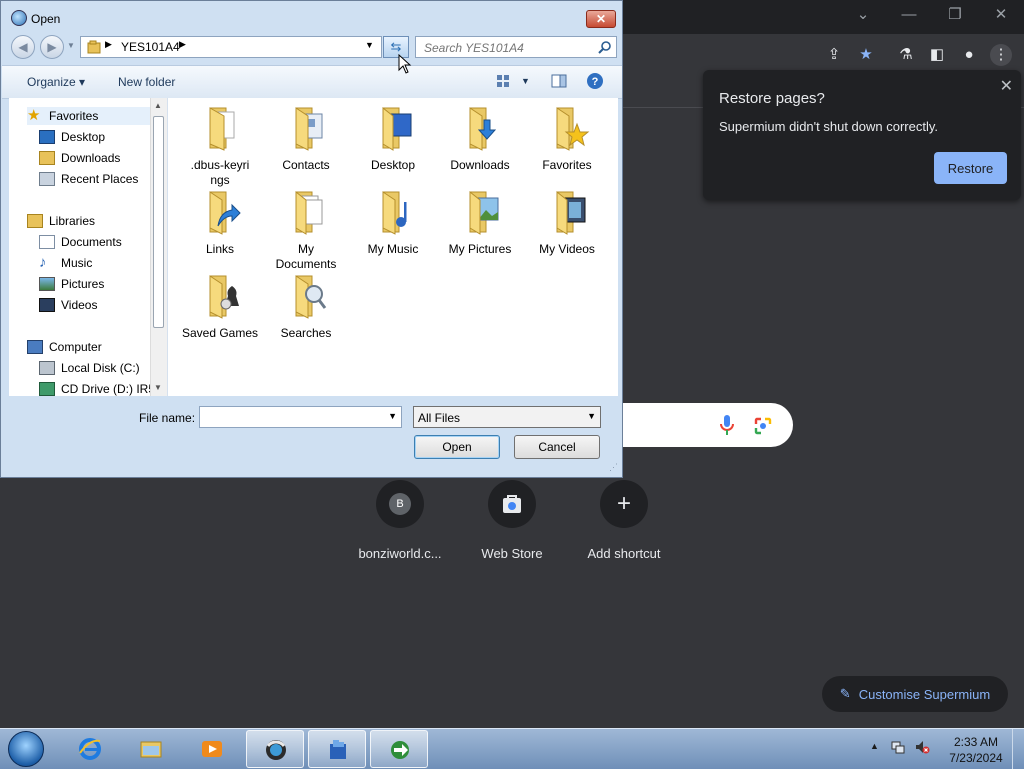 This screenshot has width=1024, height=769. I want to click on taskbar: ▲ 2:33 AM 7/23/2024, so click(512, 748).